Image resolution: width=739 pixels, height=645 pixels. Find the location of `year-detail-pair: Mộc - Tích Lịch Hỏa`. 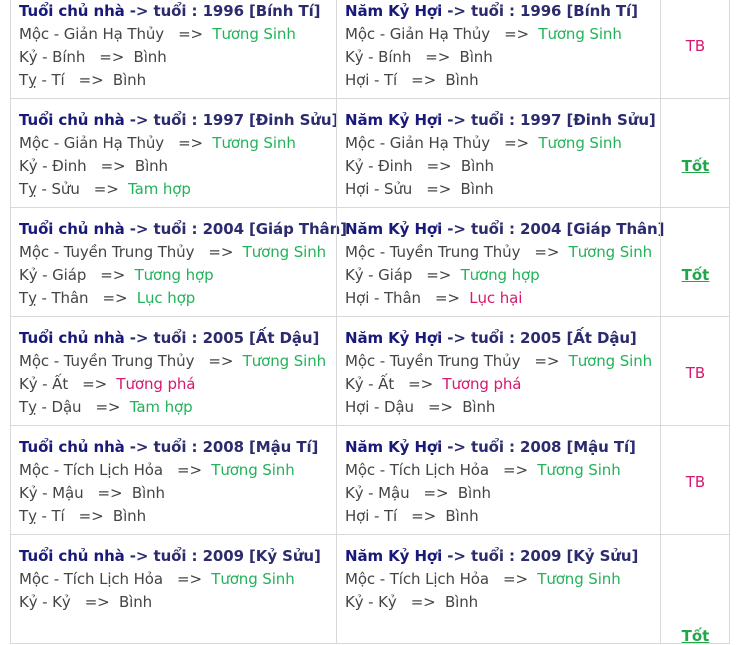

year-detail-pair: Mộc - Tích Lịch Hỏa is located at coordinates (417, 470).